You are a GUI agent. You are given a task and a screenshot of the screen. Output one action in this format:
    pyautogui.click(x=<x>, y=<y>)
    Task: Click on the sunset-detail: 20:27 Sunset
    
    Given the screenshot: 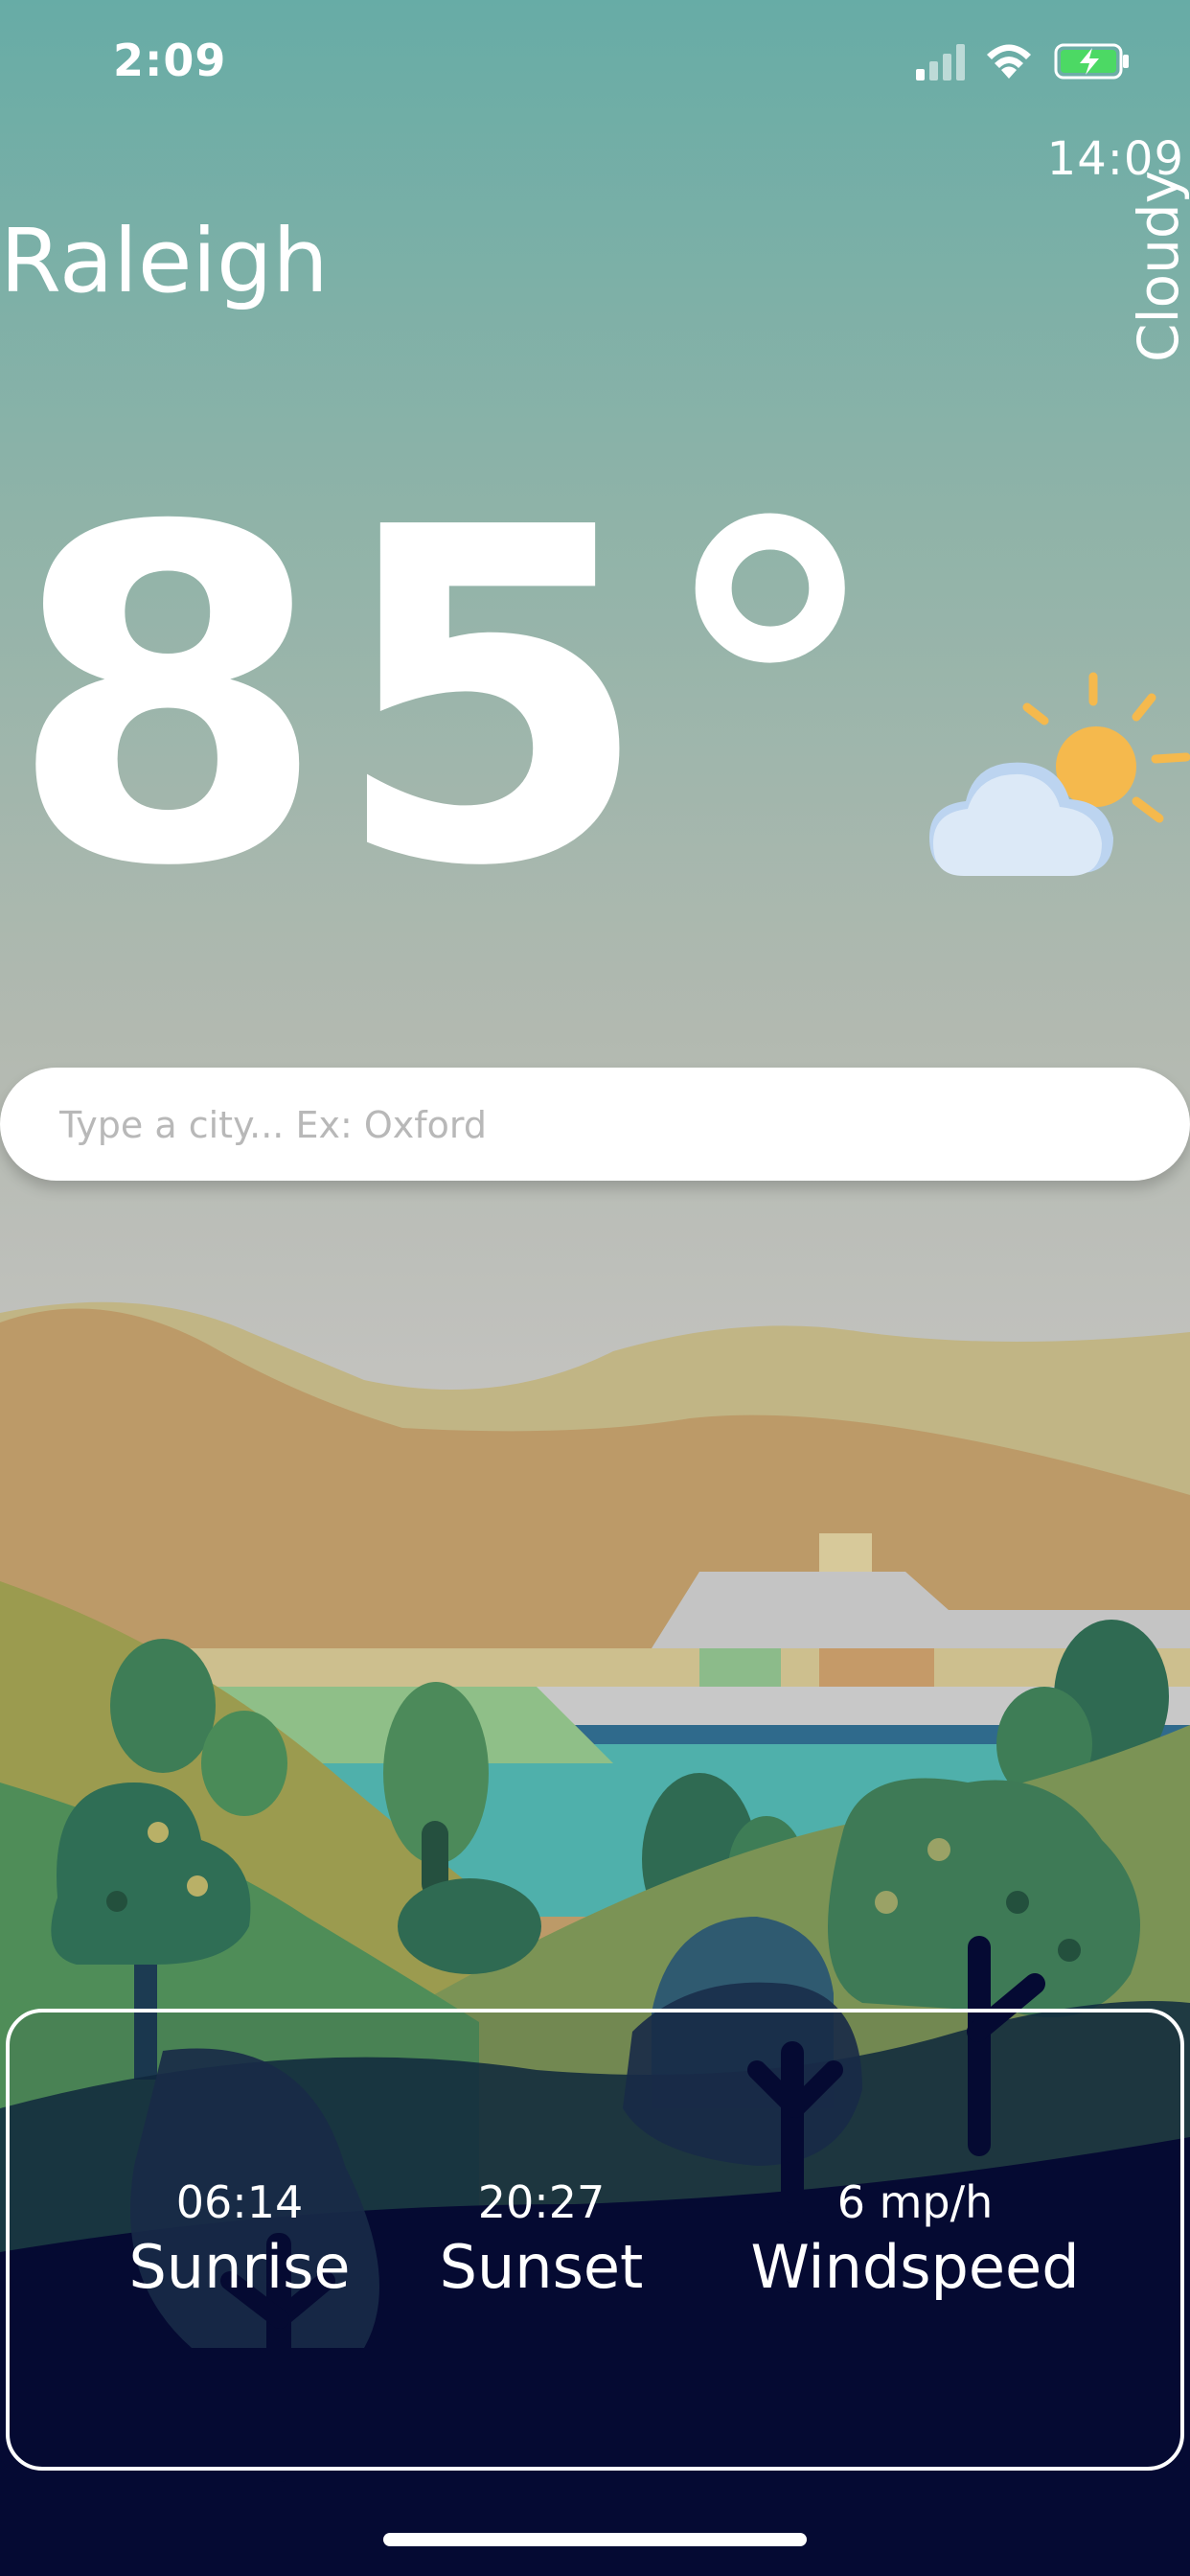 What is the action you would take?
    pyautogui.click(x=542, y=2240)
    